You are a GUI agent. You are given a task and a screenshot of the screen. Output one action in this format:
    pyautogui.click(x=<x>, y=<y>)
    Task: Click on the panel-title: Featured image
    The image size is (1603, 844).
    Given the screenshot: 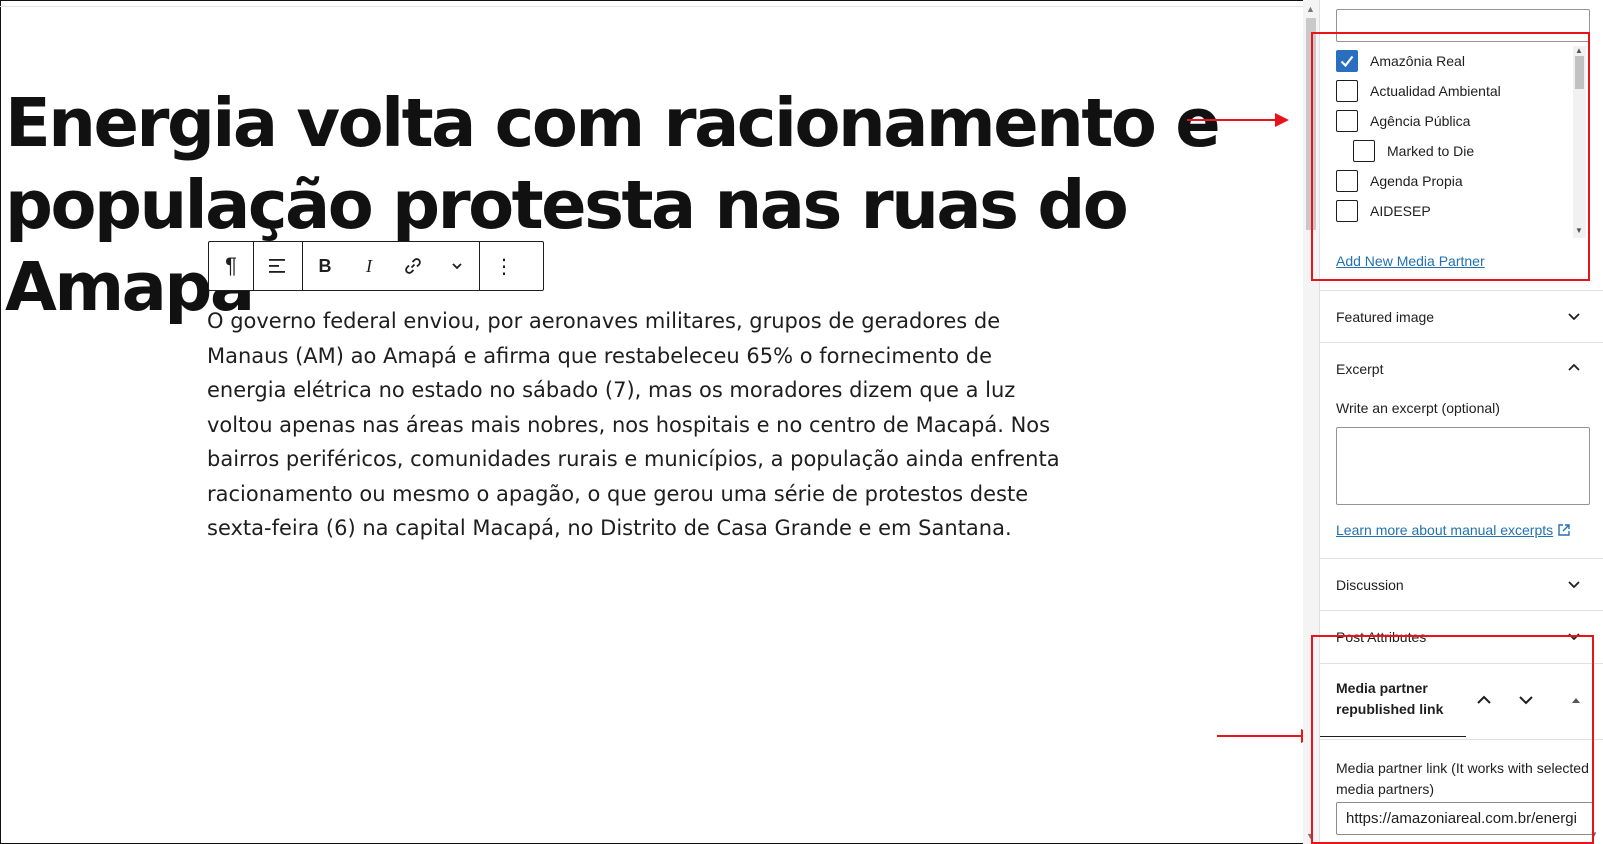 What is the action you would take?
    pyautogui.click(x=1385, y=316)
    